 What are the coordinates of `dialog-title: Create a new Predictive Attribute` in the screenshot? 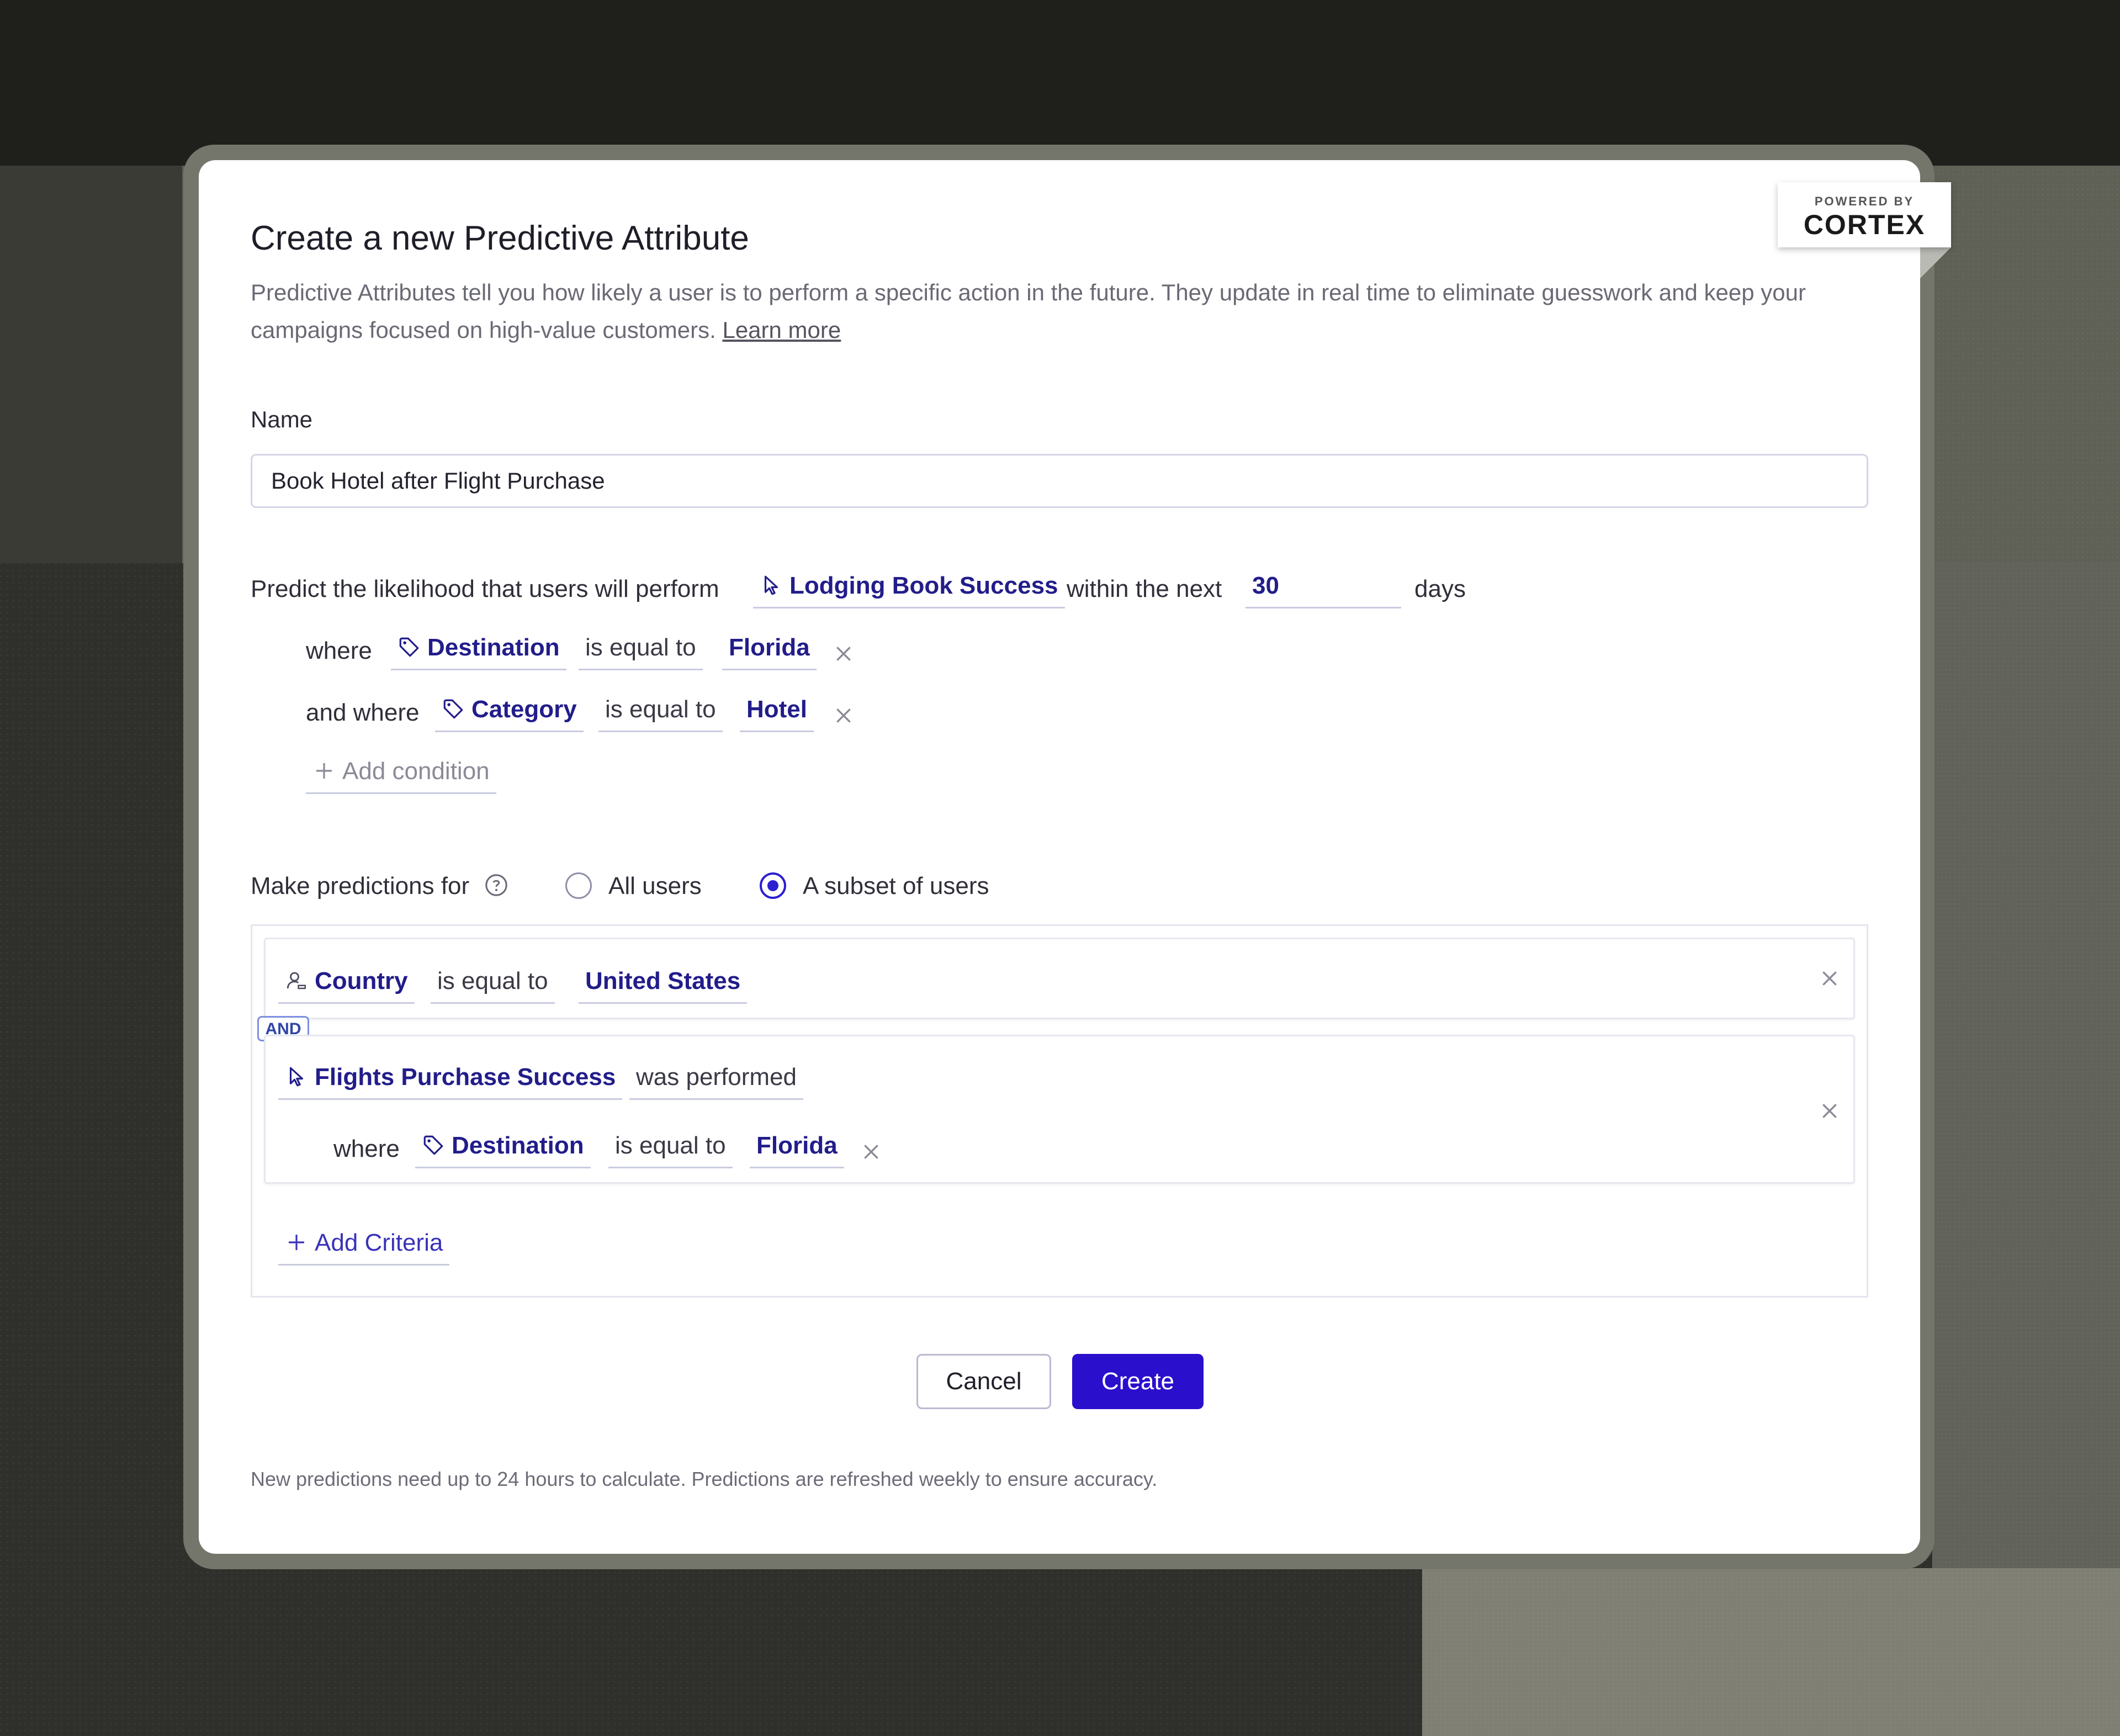 It's located at (500, 238).